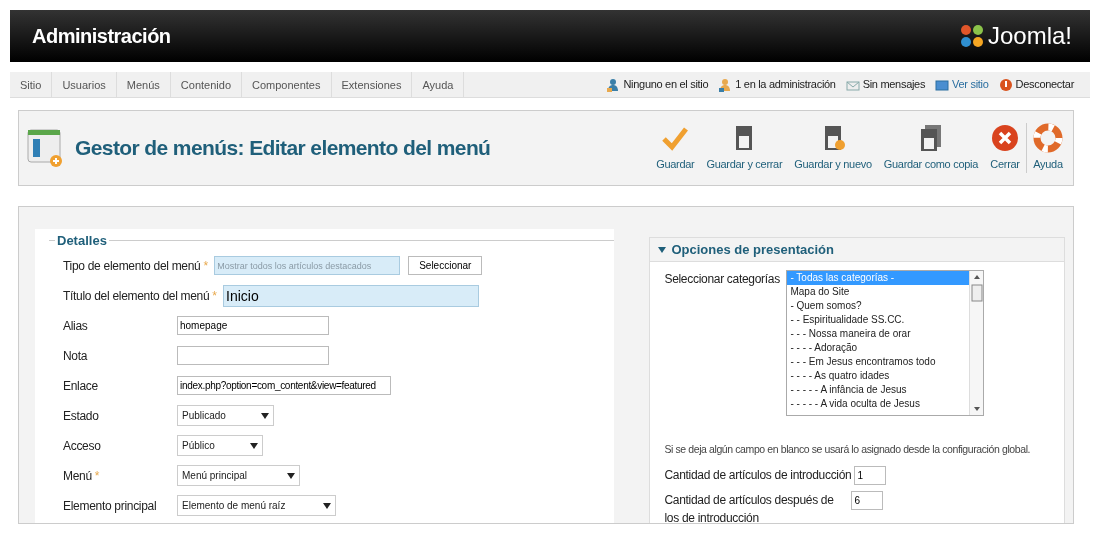  What do you see at coordinates (220, 445) in the screenshot?
I see `dropdown: Público` at bounding box center [220, 445].